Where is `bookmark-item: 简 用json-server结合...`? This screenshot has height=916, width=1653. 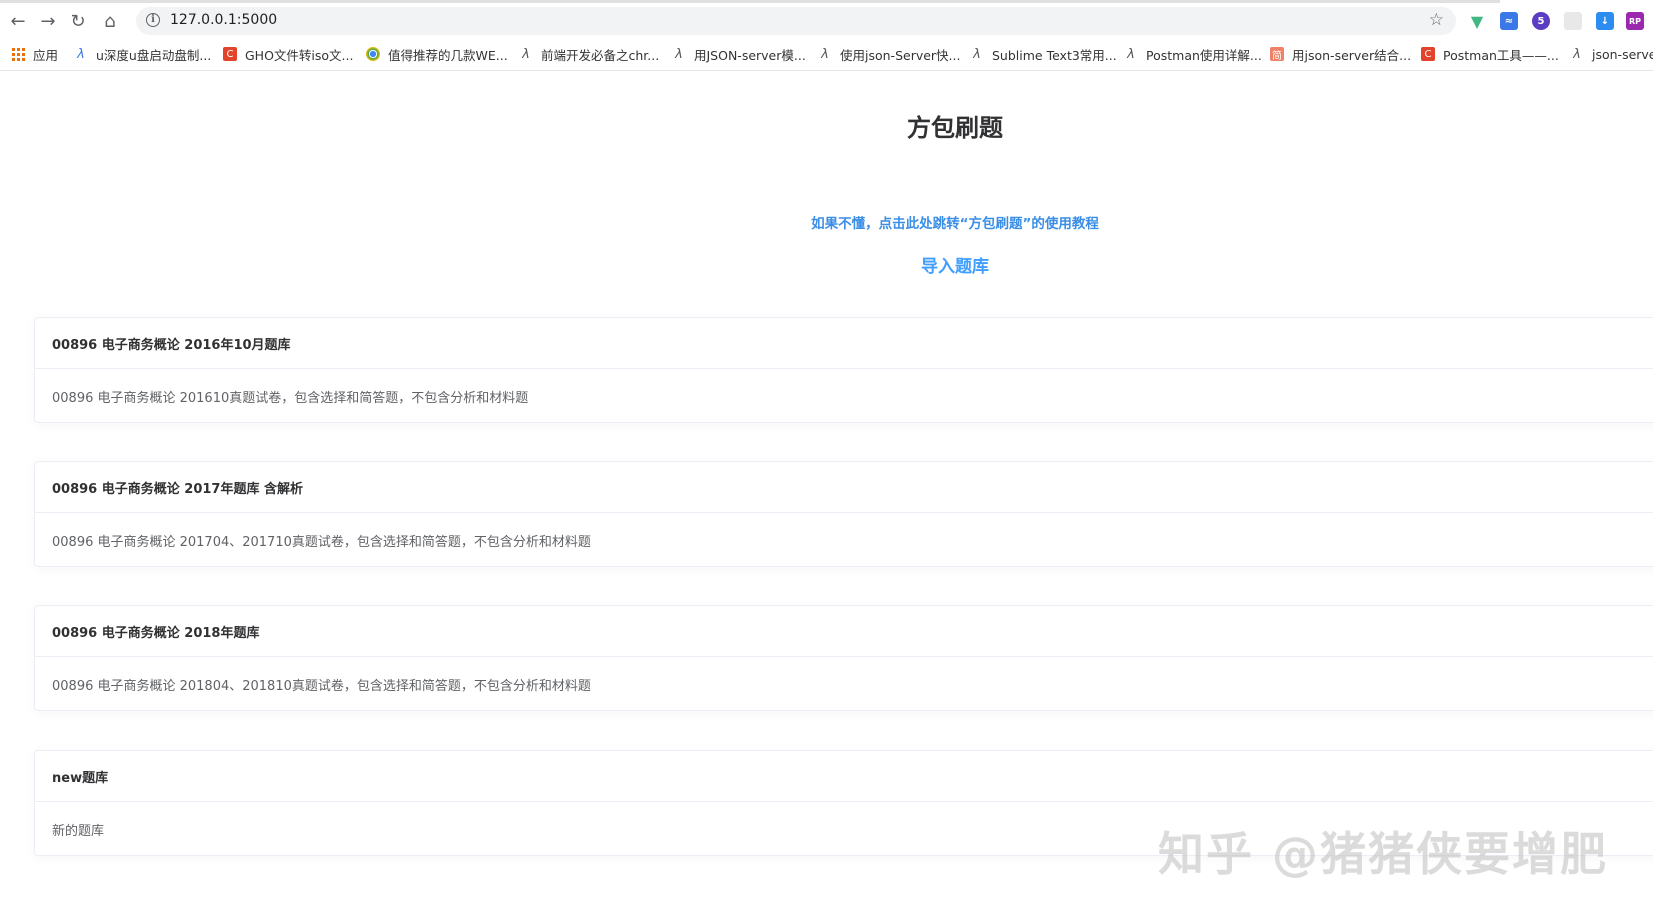
bookmark-item: 简 用json-server结合... is located at coordinates (1340, 54).